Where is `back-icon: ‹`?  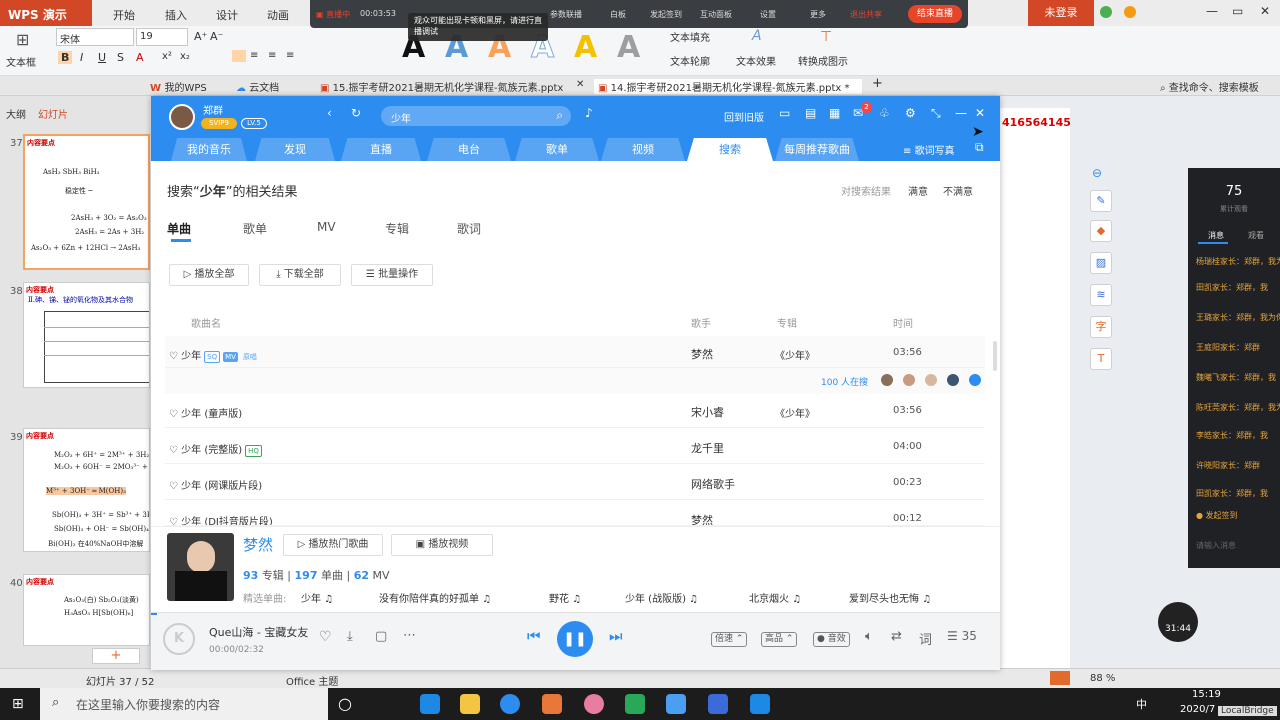 back-icon: ‹ is located at coordinates (329, 113).